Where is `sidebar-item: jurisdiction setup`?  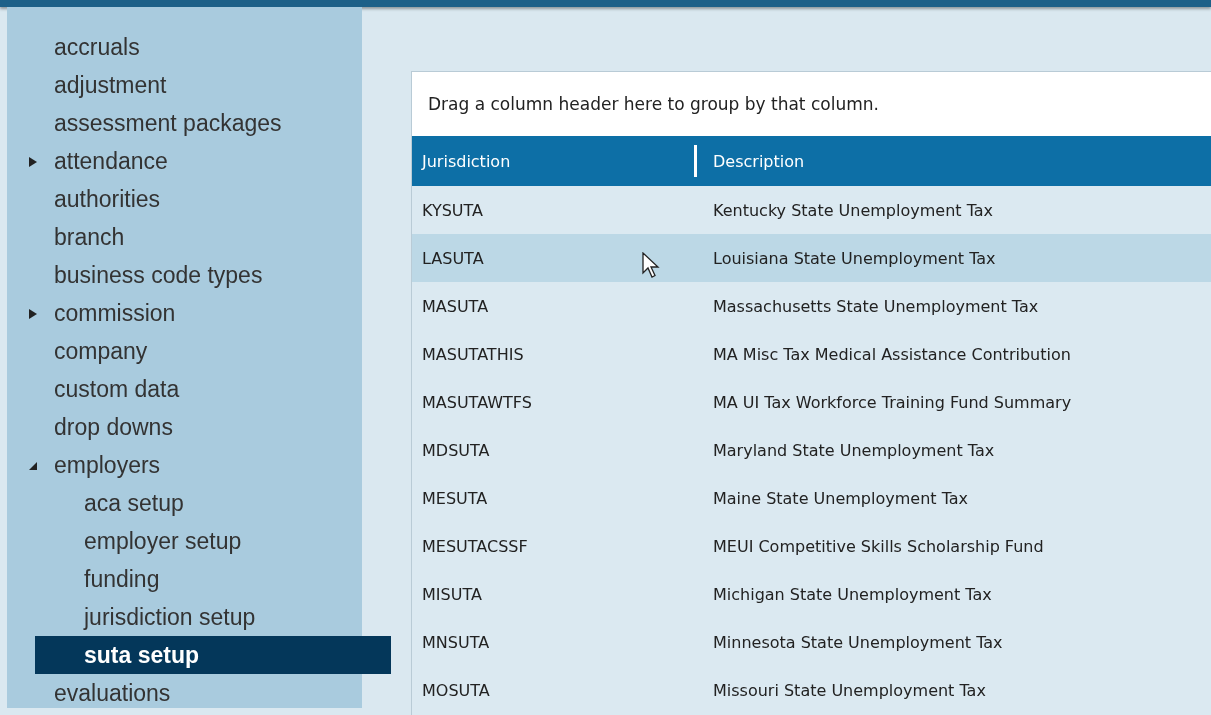
sidebar-item: jurisdiction setup is located at coordinates (184, 617).